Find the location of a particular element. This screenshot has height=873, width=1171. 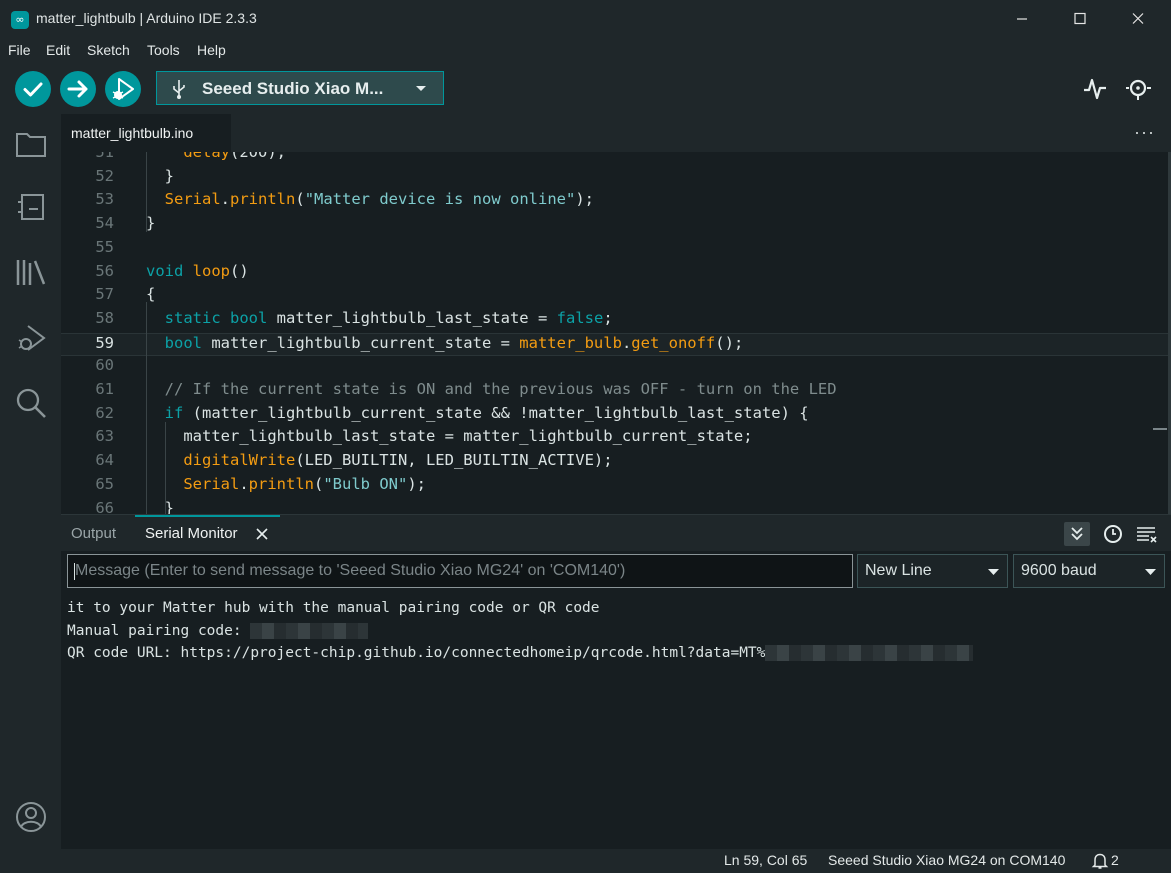

code-line: 51 delay(200); is located at coordinates (616, 159).